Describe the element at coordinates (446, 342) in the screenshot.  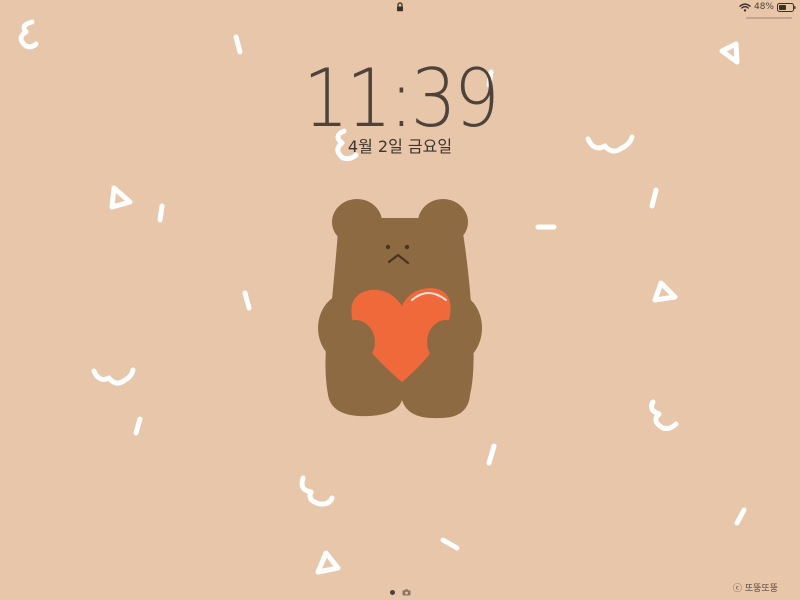
I see `bear-arm-right-front` at that location.